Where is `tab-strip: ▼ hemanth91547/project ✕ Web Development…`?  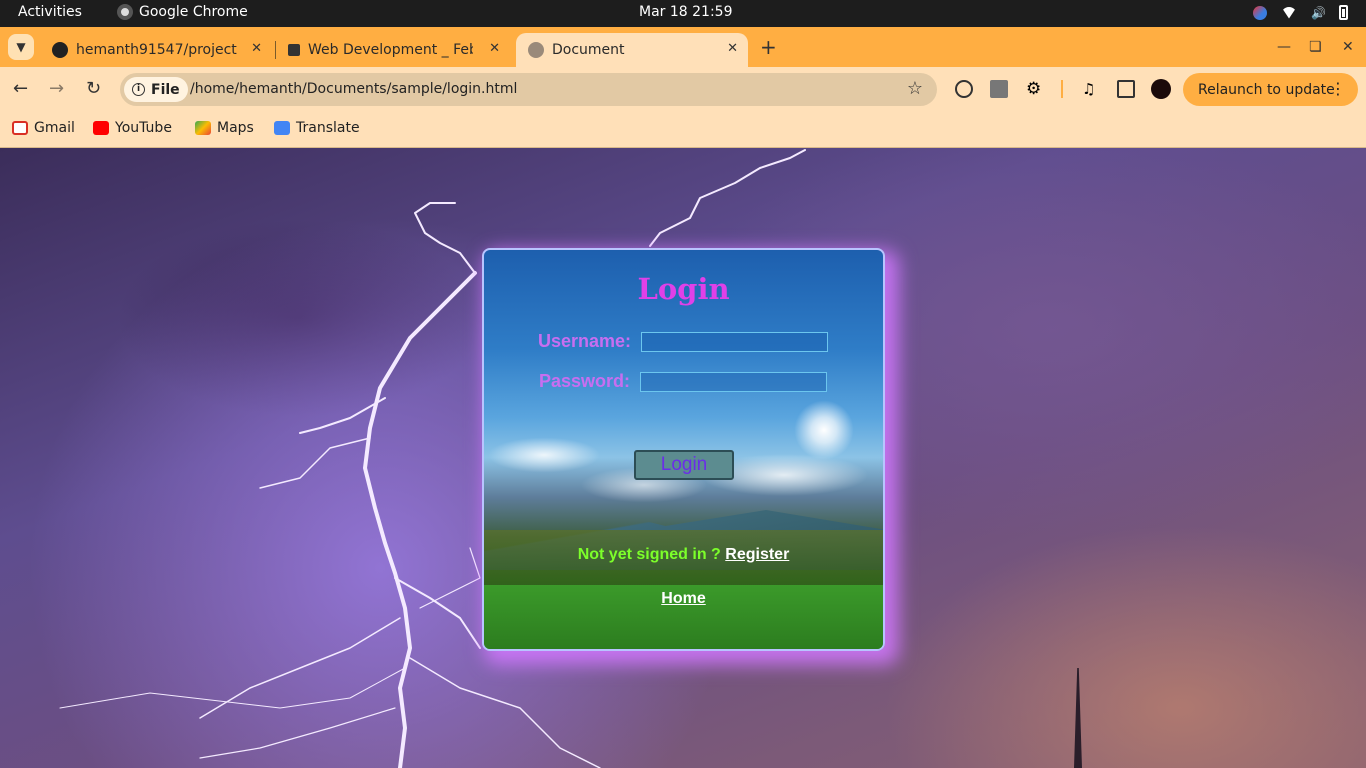 tab-strip: ▼ hemanth91547/project ✕ Web Development… is located at coordinates (683, 47).